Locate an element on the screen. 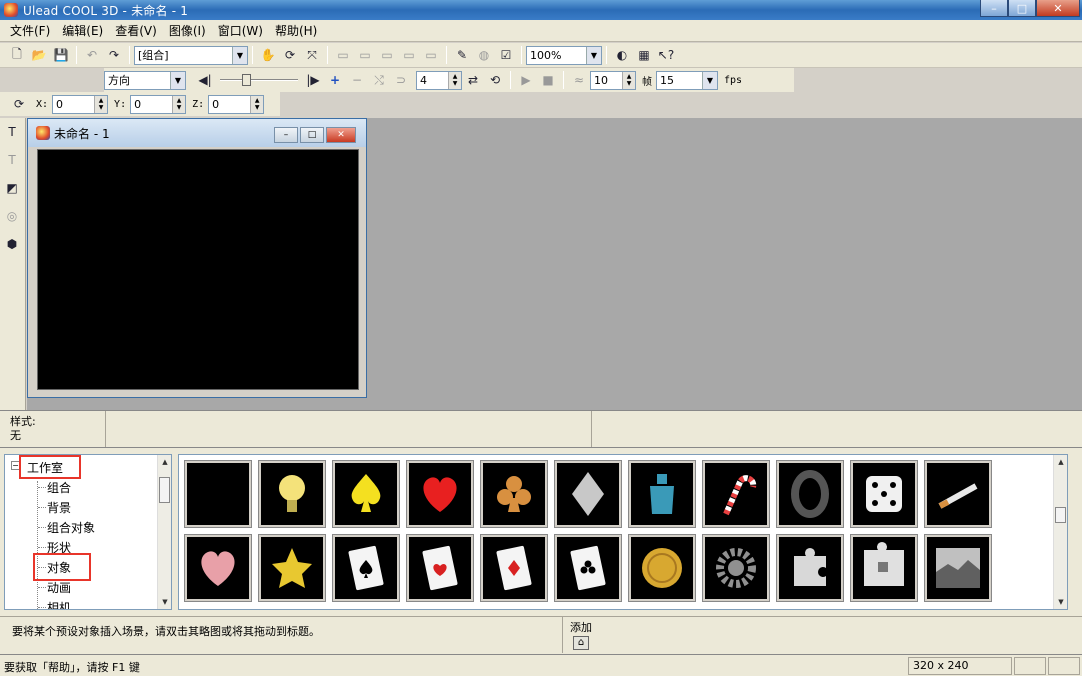  library-tree: − 工作室 组合 背景 组合对象 形状 对象 动画 相机 ▲ ▼ is located at coordinates (88, 532).